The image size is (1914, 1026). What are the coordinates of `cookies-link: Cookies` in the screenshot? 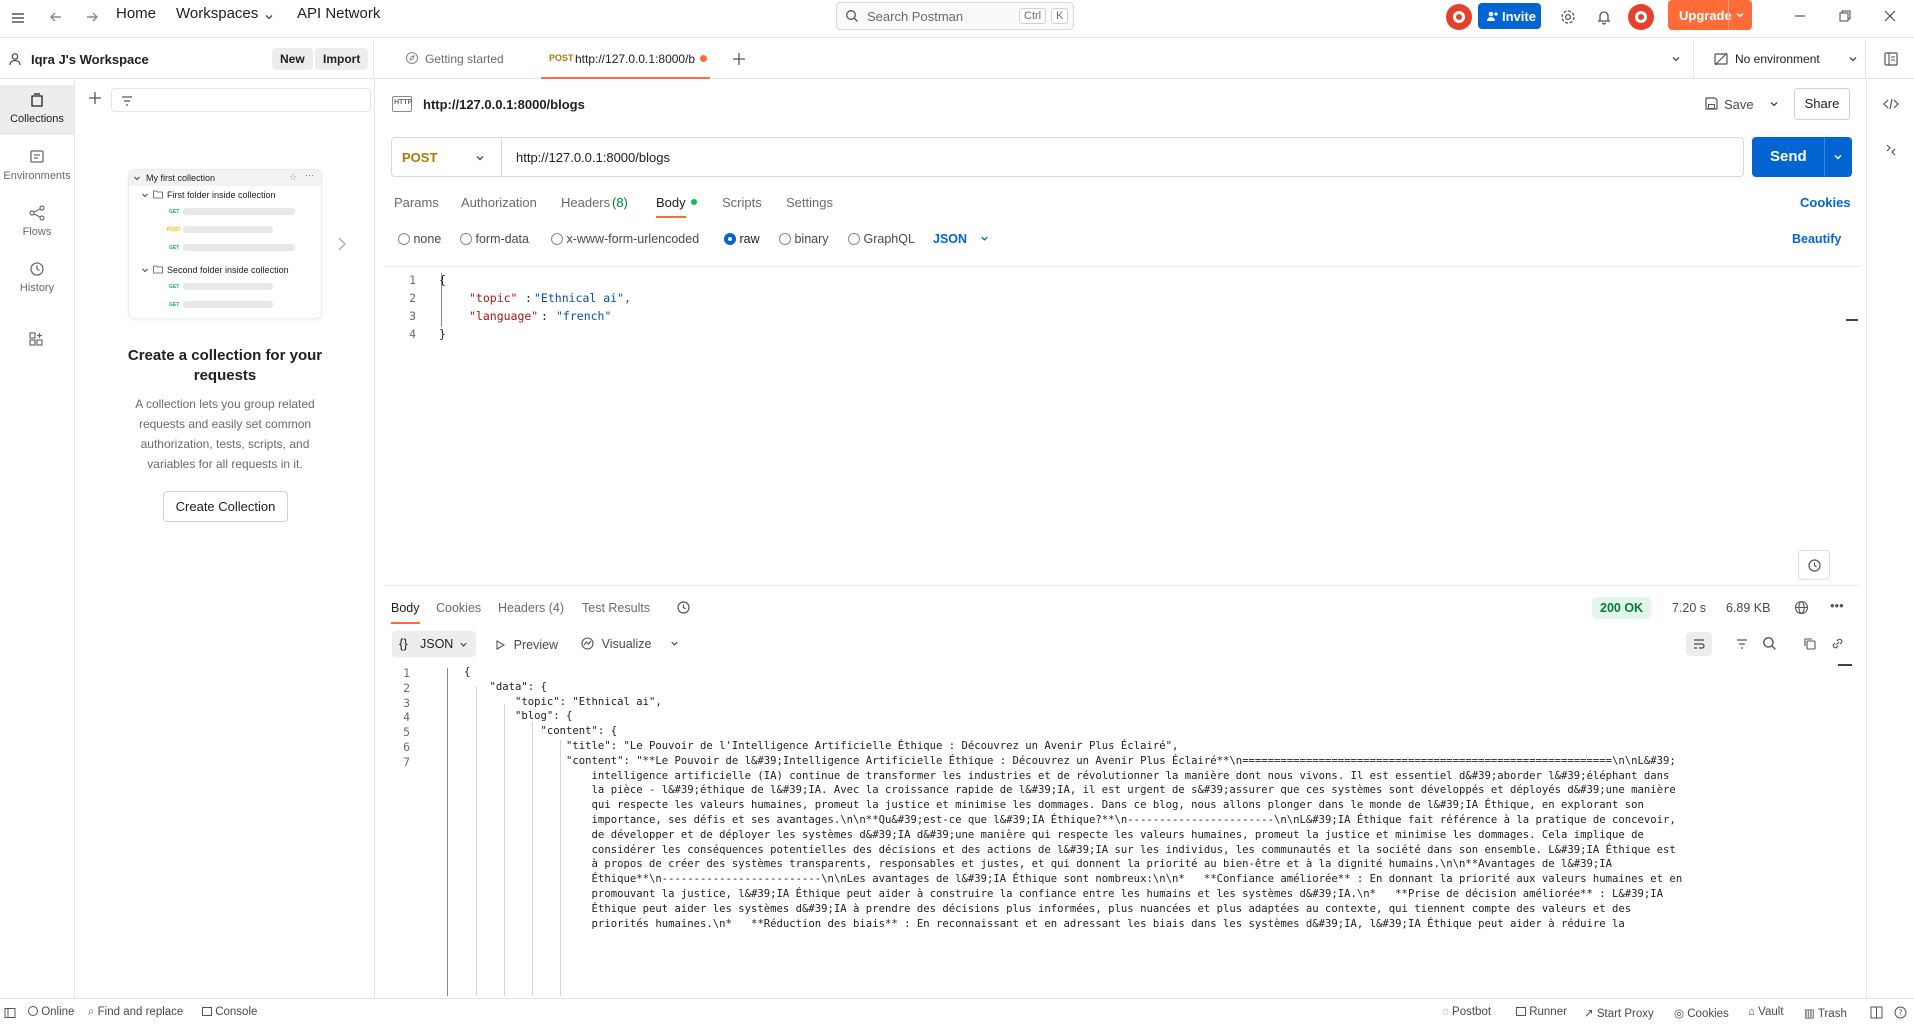 It's located at (1825, 202).